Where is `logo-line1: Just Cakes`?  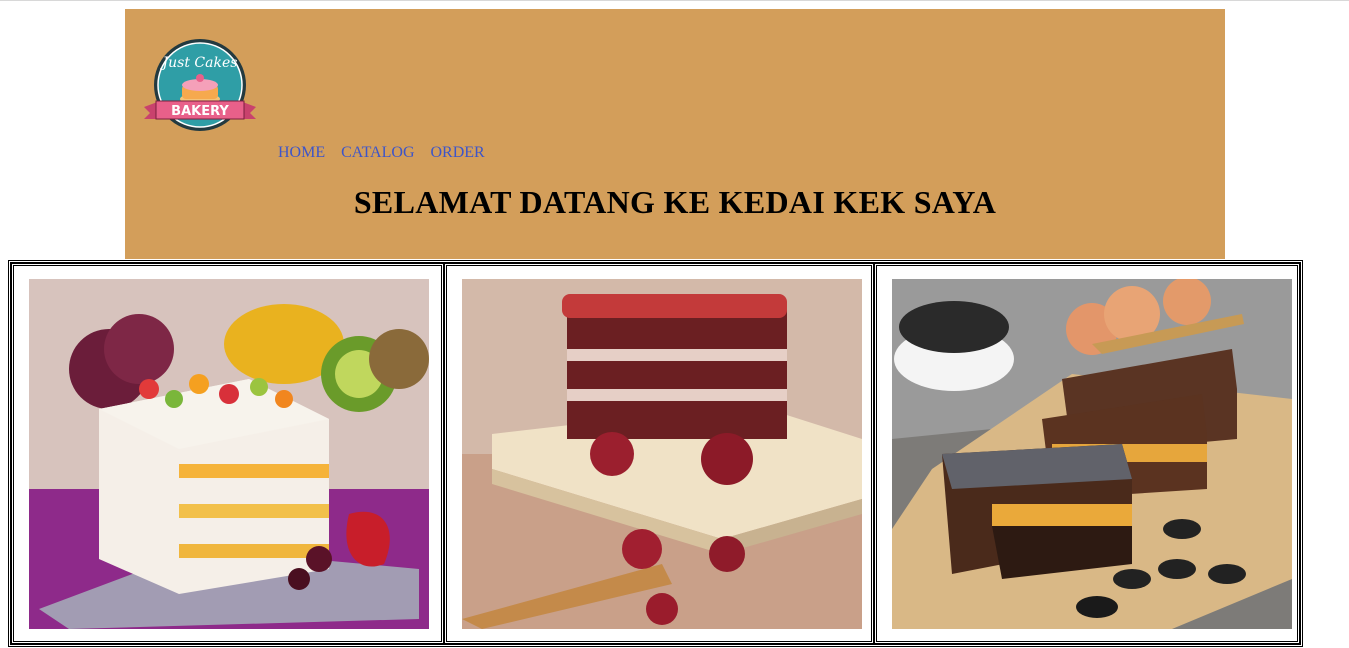
logo-line1: Just Cakes is located at coordinates (199, 63).